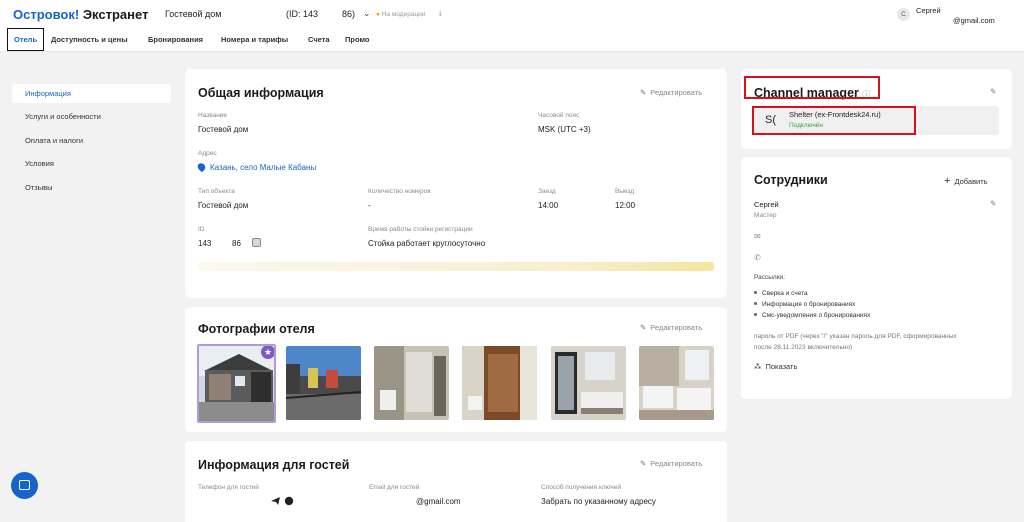  I want to click on mailing-item: Смс-уведомления о бронированиях, so click(812, 315).